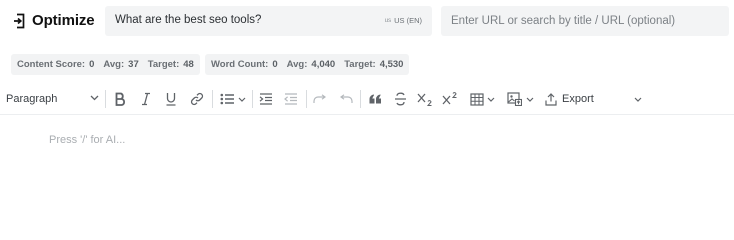 The image size is (734, 240). What do you see at coordinates (92, 64) in the screenshot?
I see `content-score-value: 0` at bounding box center [92, 64].